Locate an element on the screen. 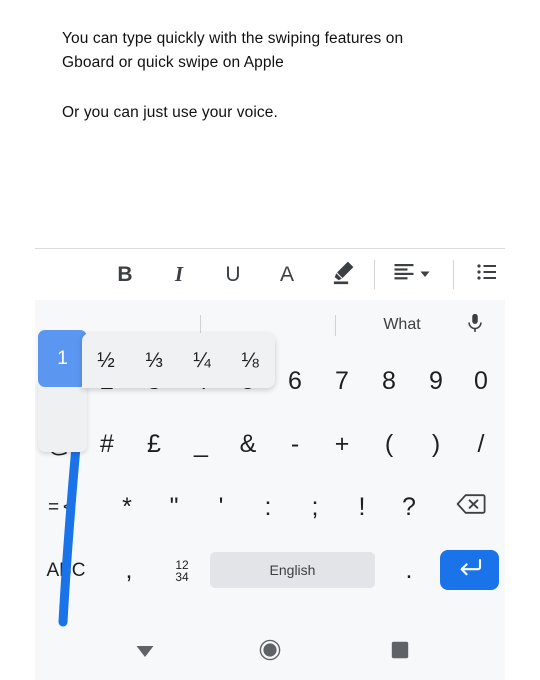  key-enter is located at coordinates (469, 570).